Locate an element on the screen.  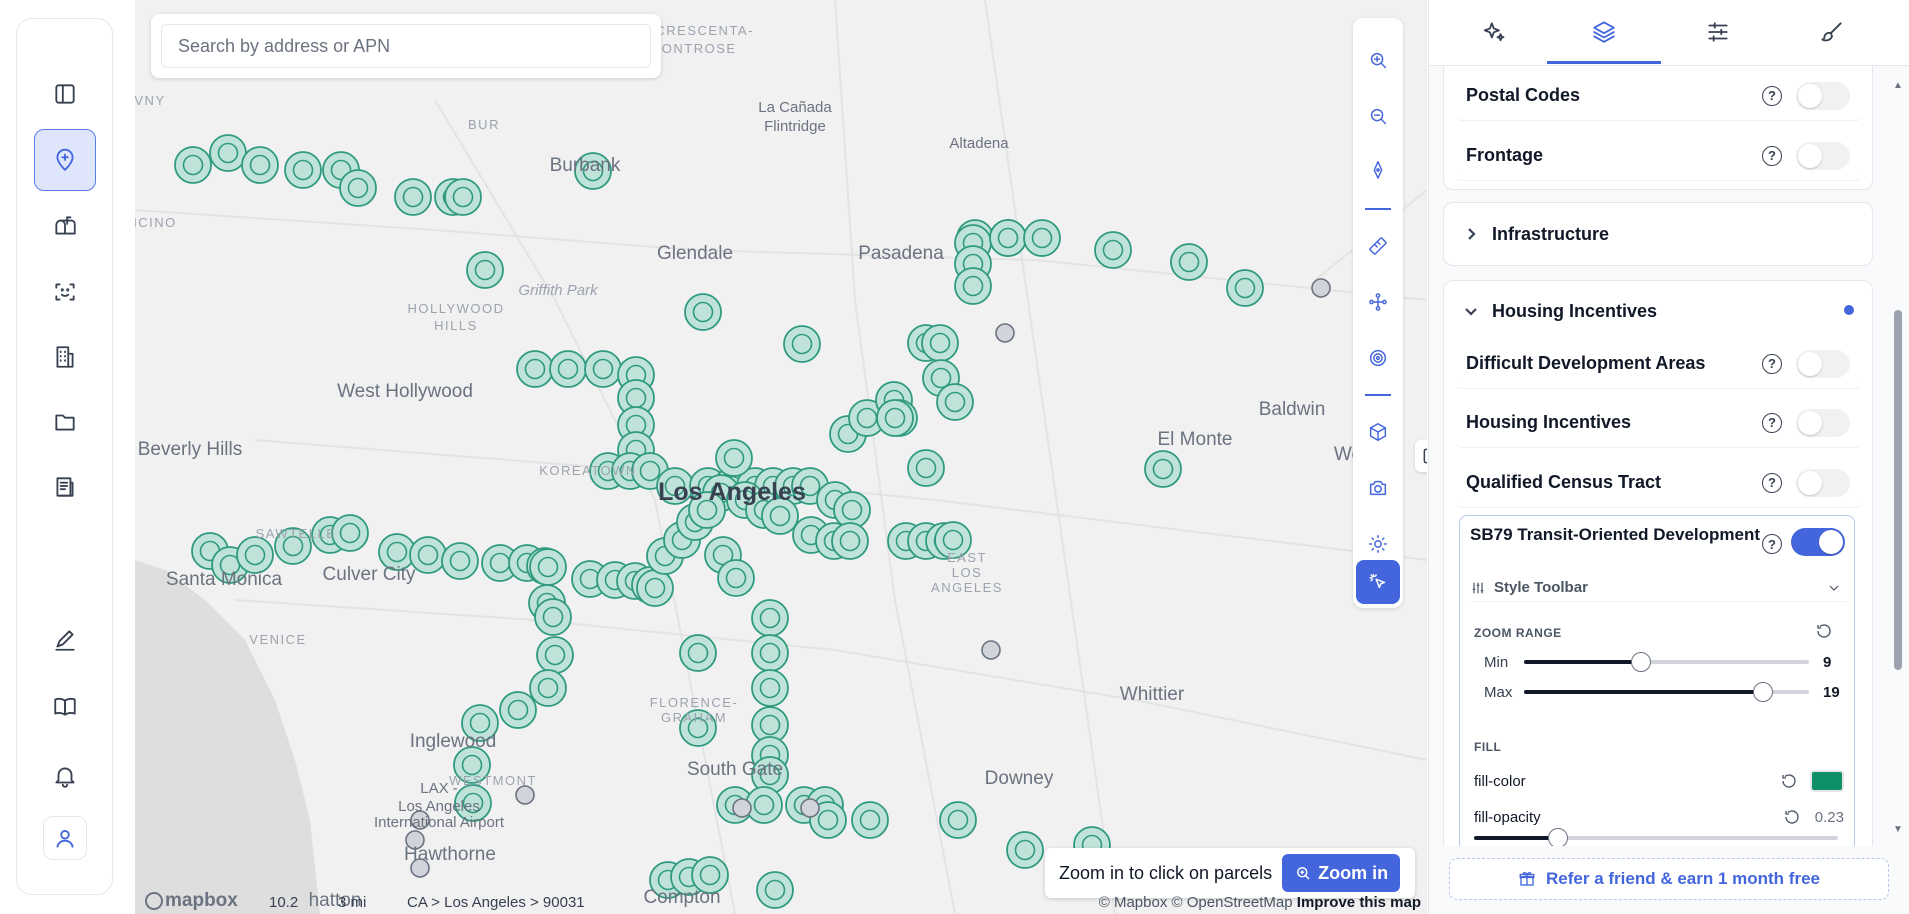
improve-map-link: Improve this map is located at coordinates (1359, 902).